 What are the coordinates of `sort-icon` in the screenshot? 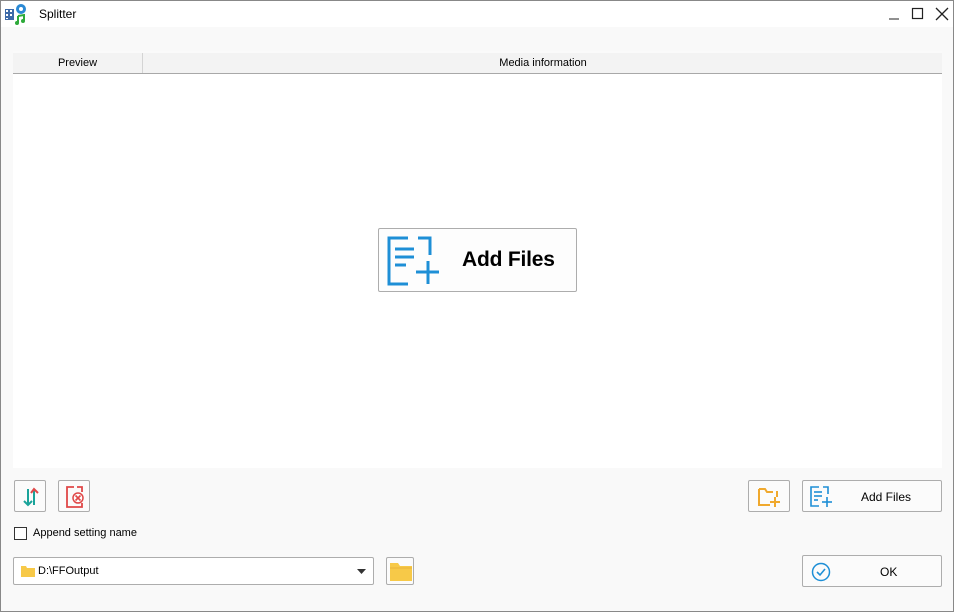 It's located at (31, 497).